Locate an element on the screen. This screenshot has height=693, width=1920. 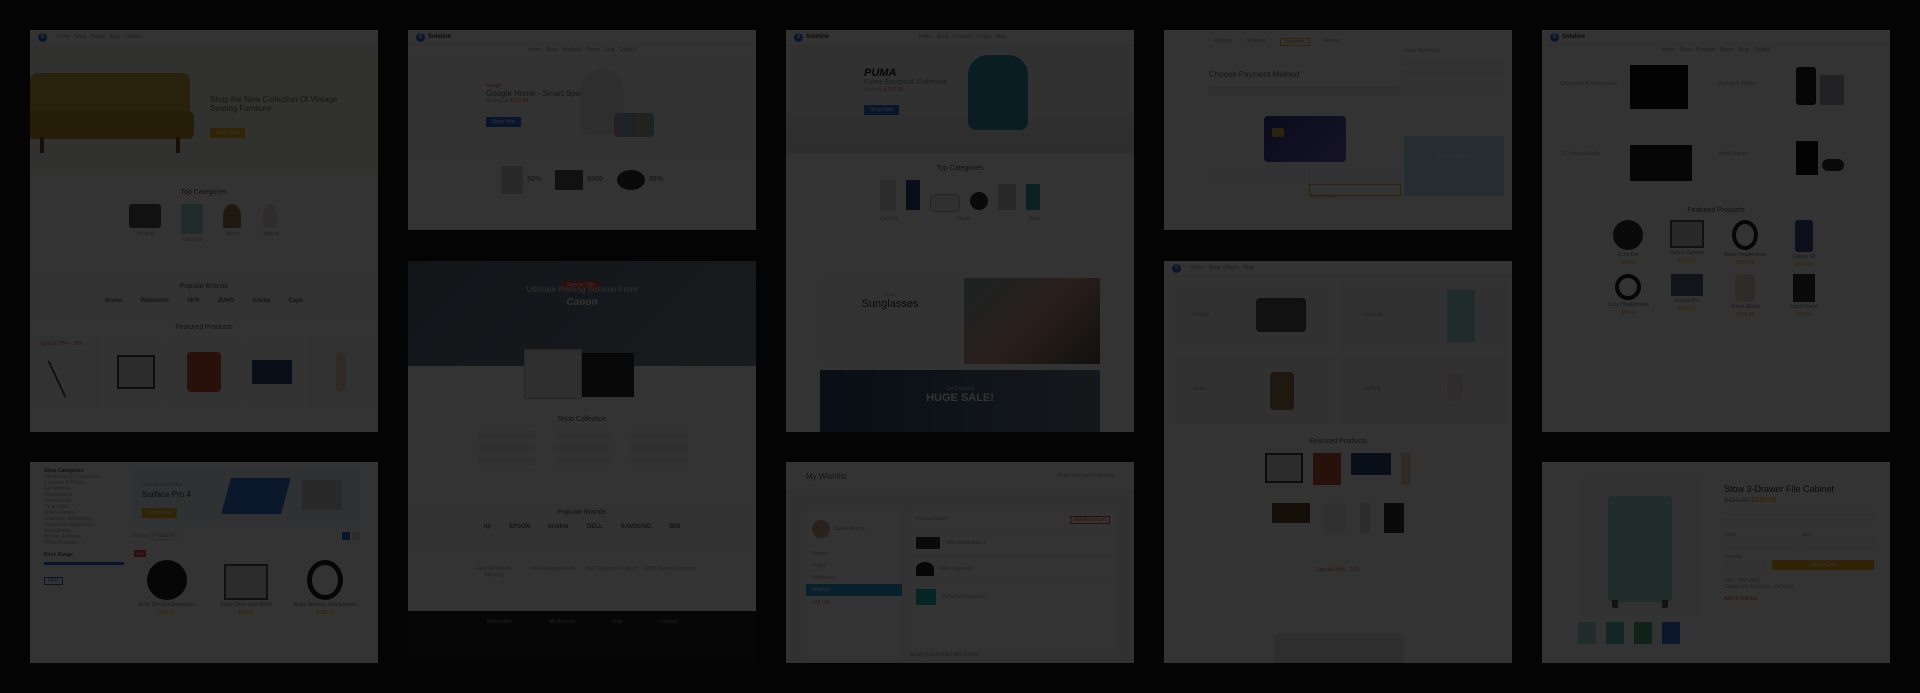
category-card: Cabinets is located at coordinates (1423, 316).